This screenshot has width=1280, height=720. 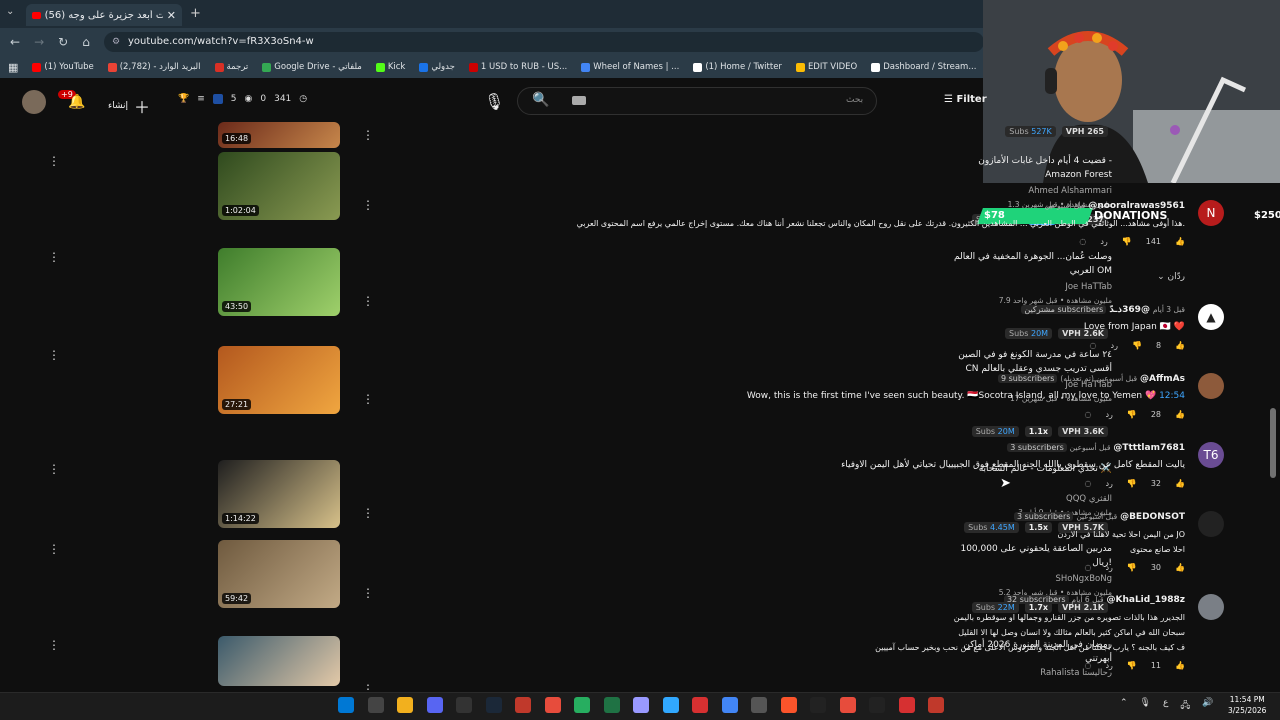 I want to click on taskbar-search-icon, so click(x=375, y=705).